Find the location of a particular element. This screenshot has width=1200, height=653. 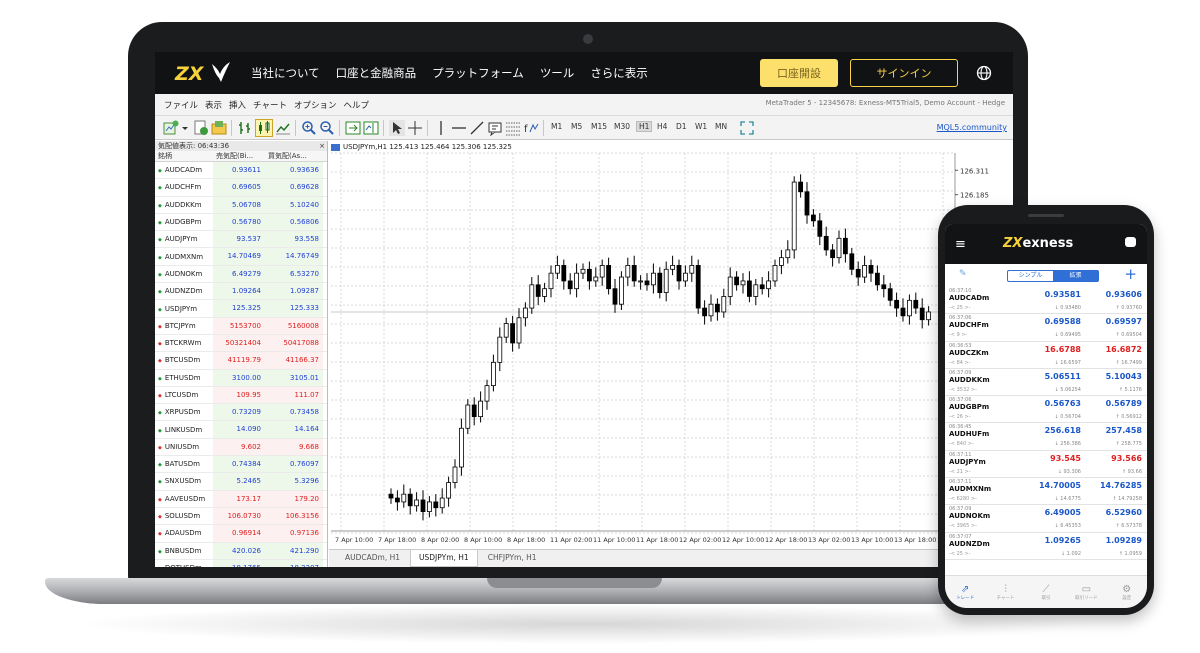

nav-about: 当社について is located at coordinates (285, 73).